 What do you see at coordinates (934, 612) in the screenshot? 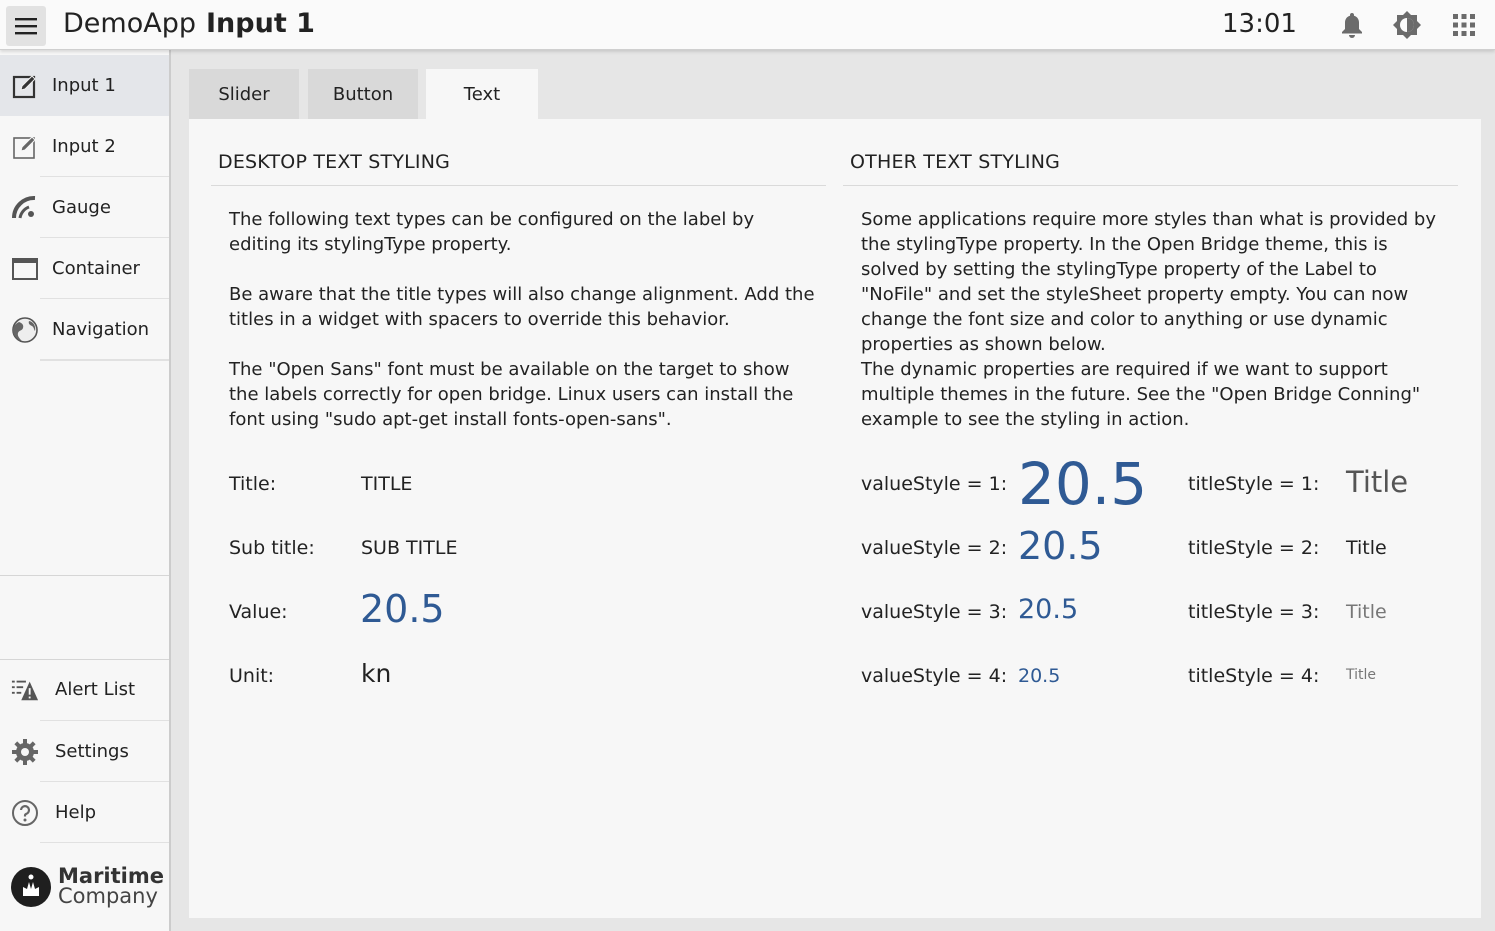
I see `value-style-label: valueStyle = 3:` at bounding box center [934, 612].